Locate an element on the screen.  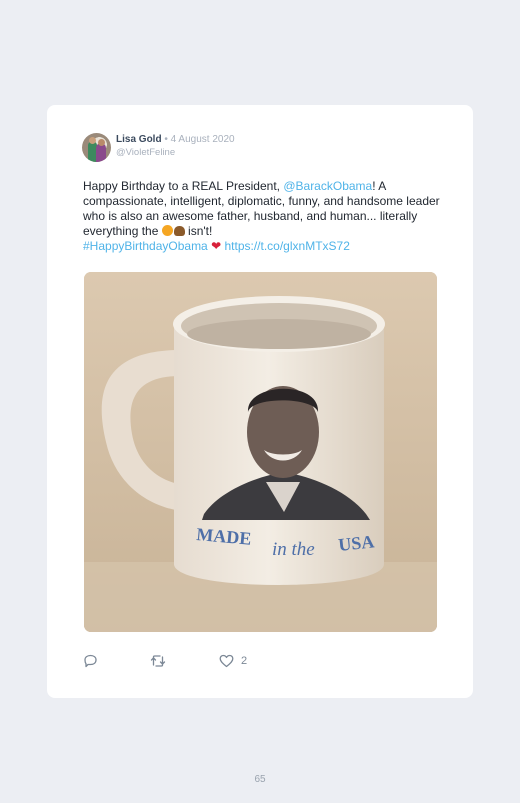
retweet-icon is located at coordinates (158, 661).